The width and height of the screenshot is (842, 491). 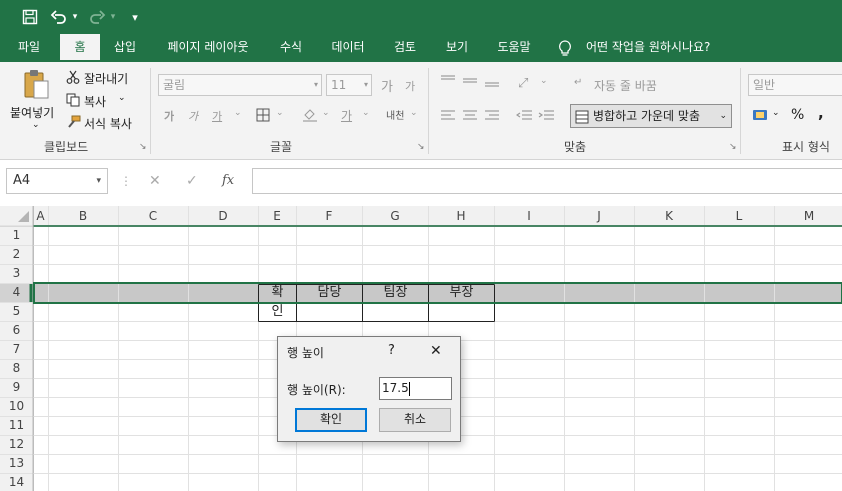 What do you see at coordinates (410, 86) in the screenshot?
I see `shrink-font-button: 가` at bounding box center [410, 86].